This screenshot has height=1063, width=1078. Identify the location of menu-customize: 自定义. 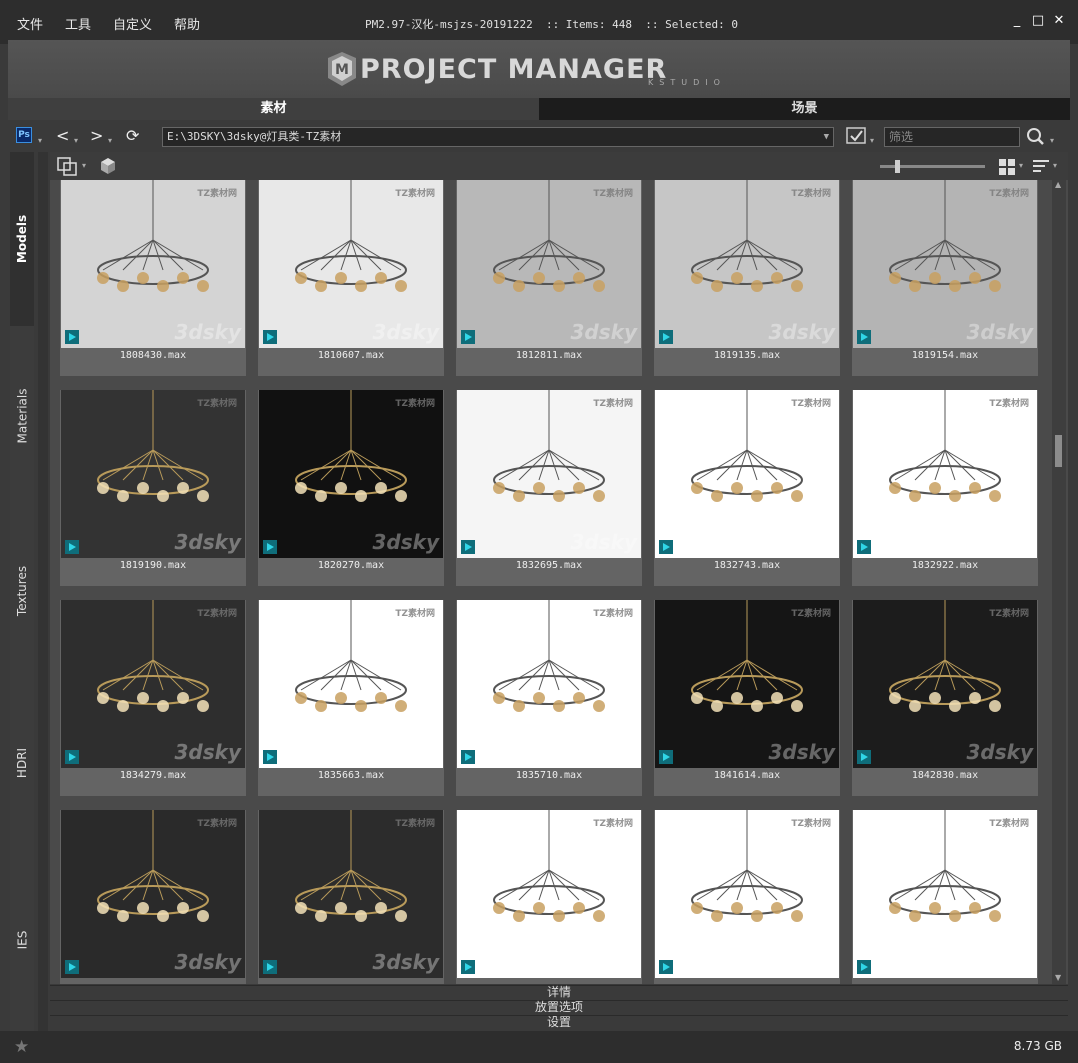
(132, 23).